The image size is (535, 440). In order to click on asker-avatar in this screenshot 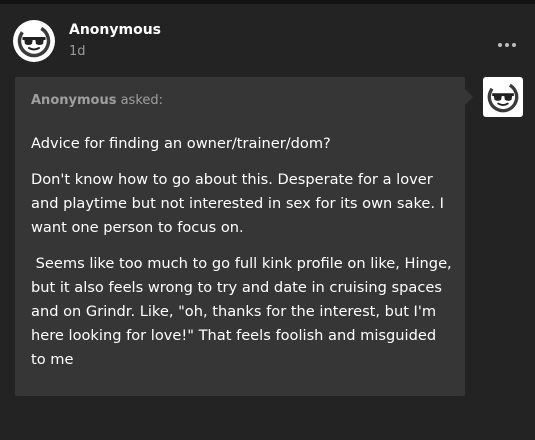, I will do `click(503, 97)`.